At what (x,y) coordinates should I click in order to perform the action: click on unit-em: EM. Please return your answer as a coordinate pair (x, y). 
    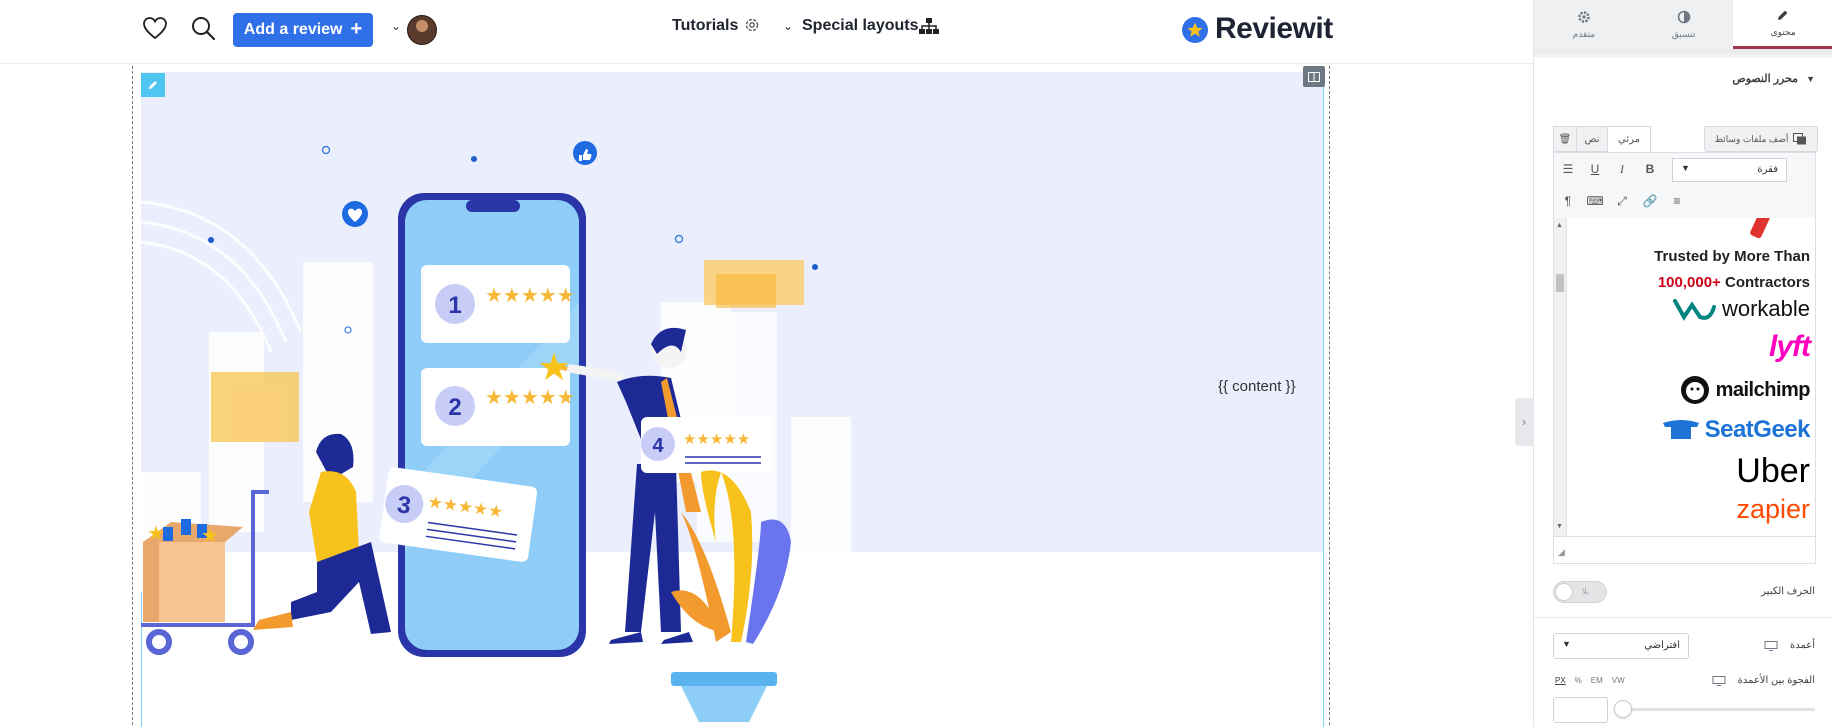
    Looking at the image, I should click on (1597, 680).